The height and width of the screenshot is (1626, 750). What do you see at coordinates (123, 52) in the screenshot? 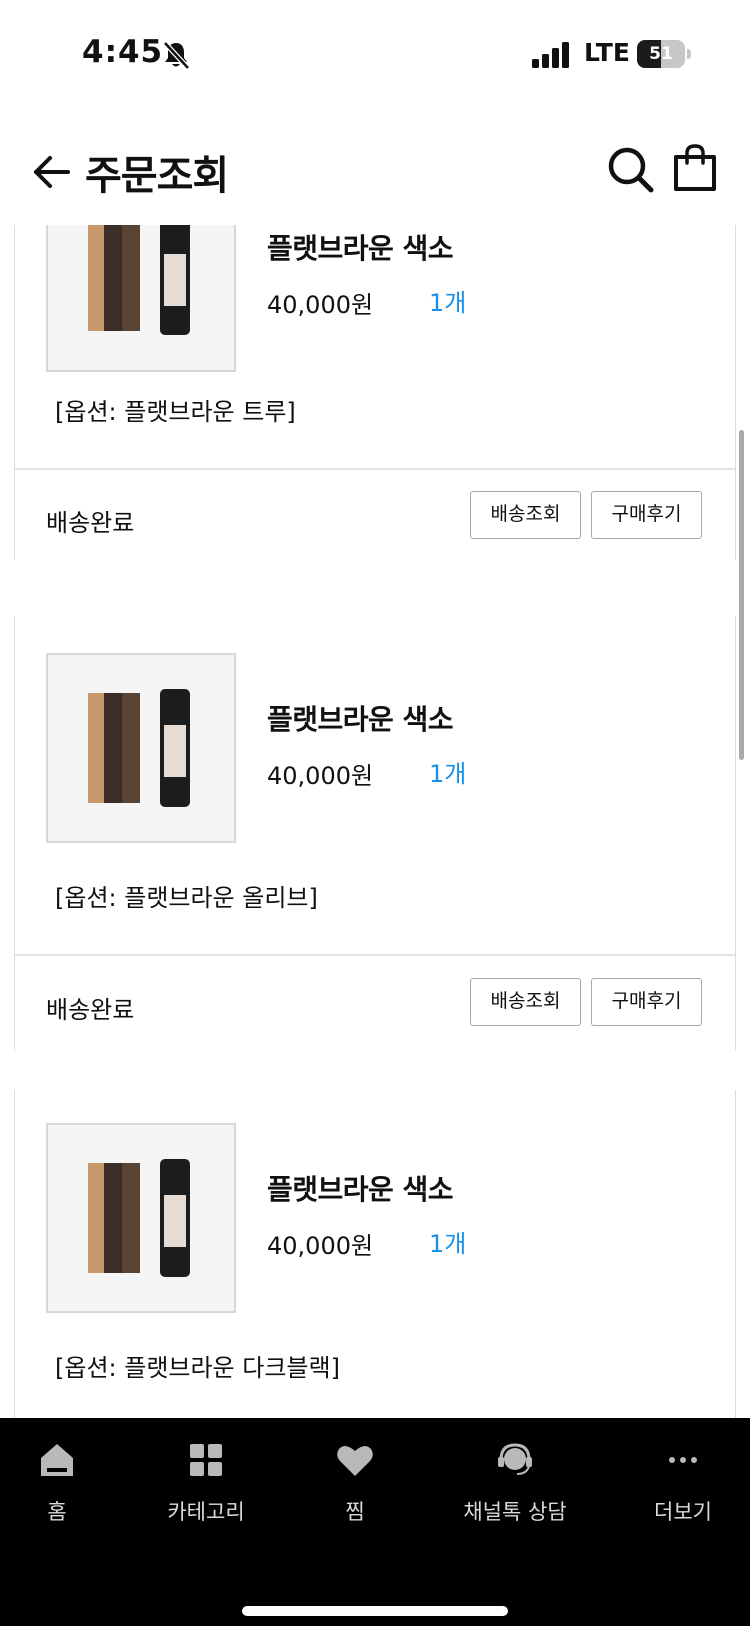
I see `status-time: 4:45` at bounding box center [123, 52].